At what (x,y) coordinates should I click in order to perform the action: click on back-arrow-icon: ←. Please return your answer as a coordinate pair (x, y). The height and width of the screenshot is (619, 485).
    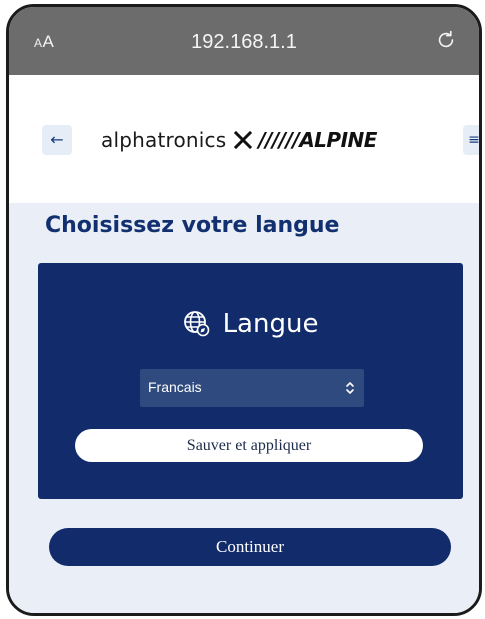
    Looking at the image, I should click on (57, 139).